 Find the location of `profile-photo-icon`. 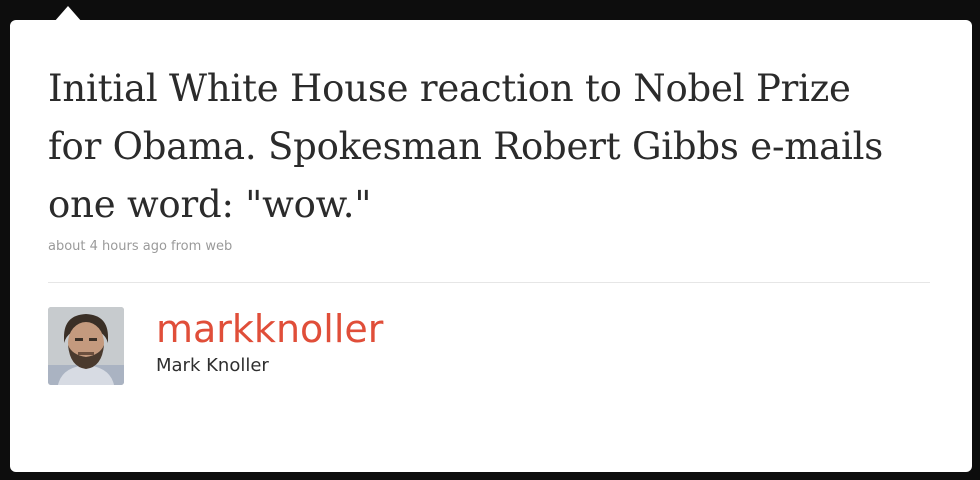

profile-photo-icon is located at coordinates (86, 346).